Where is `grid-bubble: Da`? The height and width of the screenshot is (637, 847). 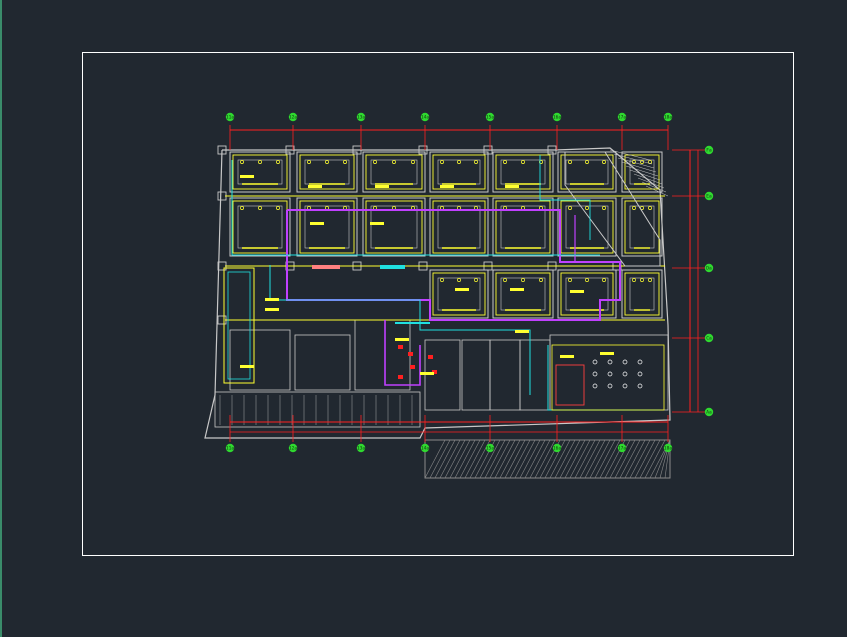 grid-bubble: Da is located at coordinates (709, 268).